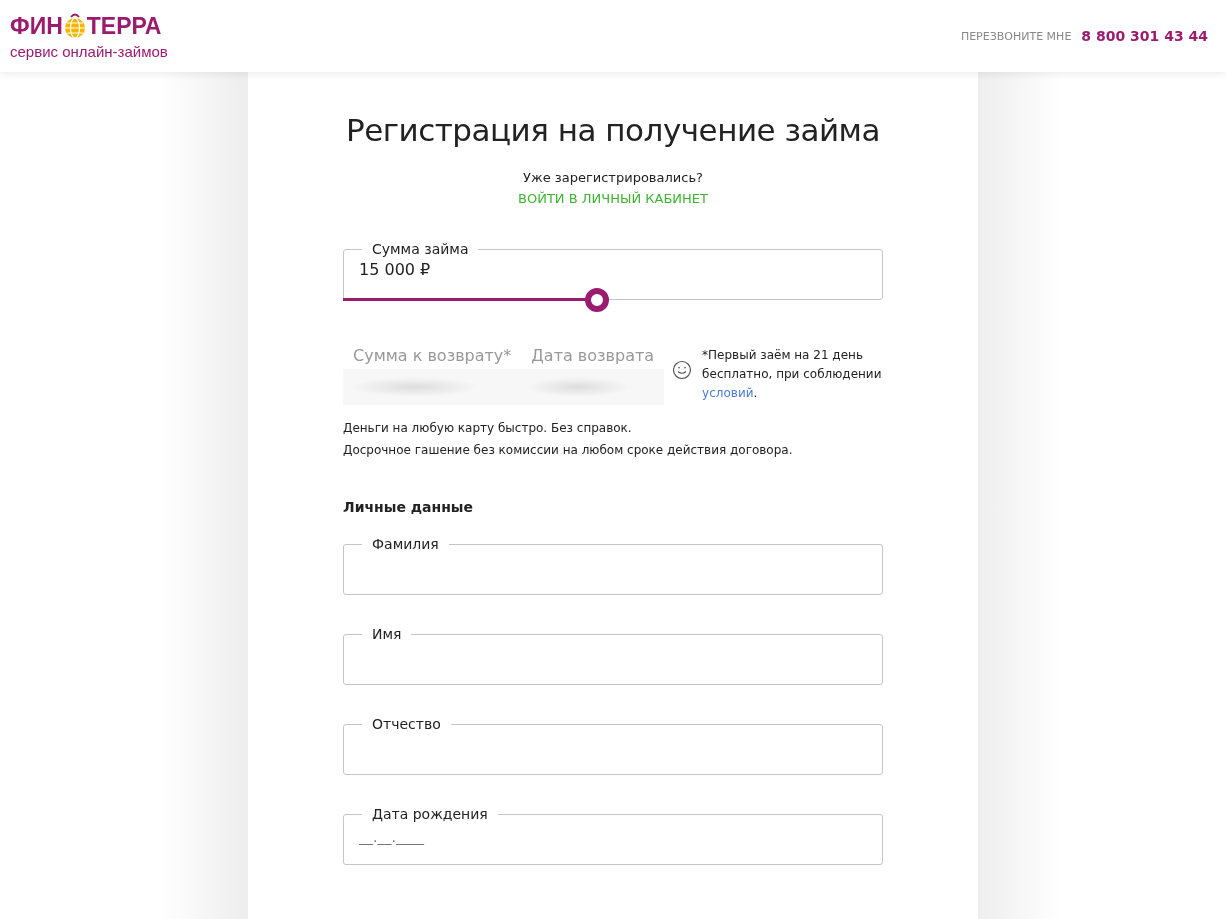 The height and width of the screenshot is (919, 1226). I want to click on loan-amount-value: 15 000 ₽, so click(395, 269).